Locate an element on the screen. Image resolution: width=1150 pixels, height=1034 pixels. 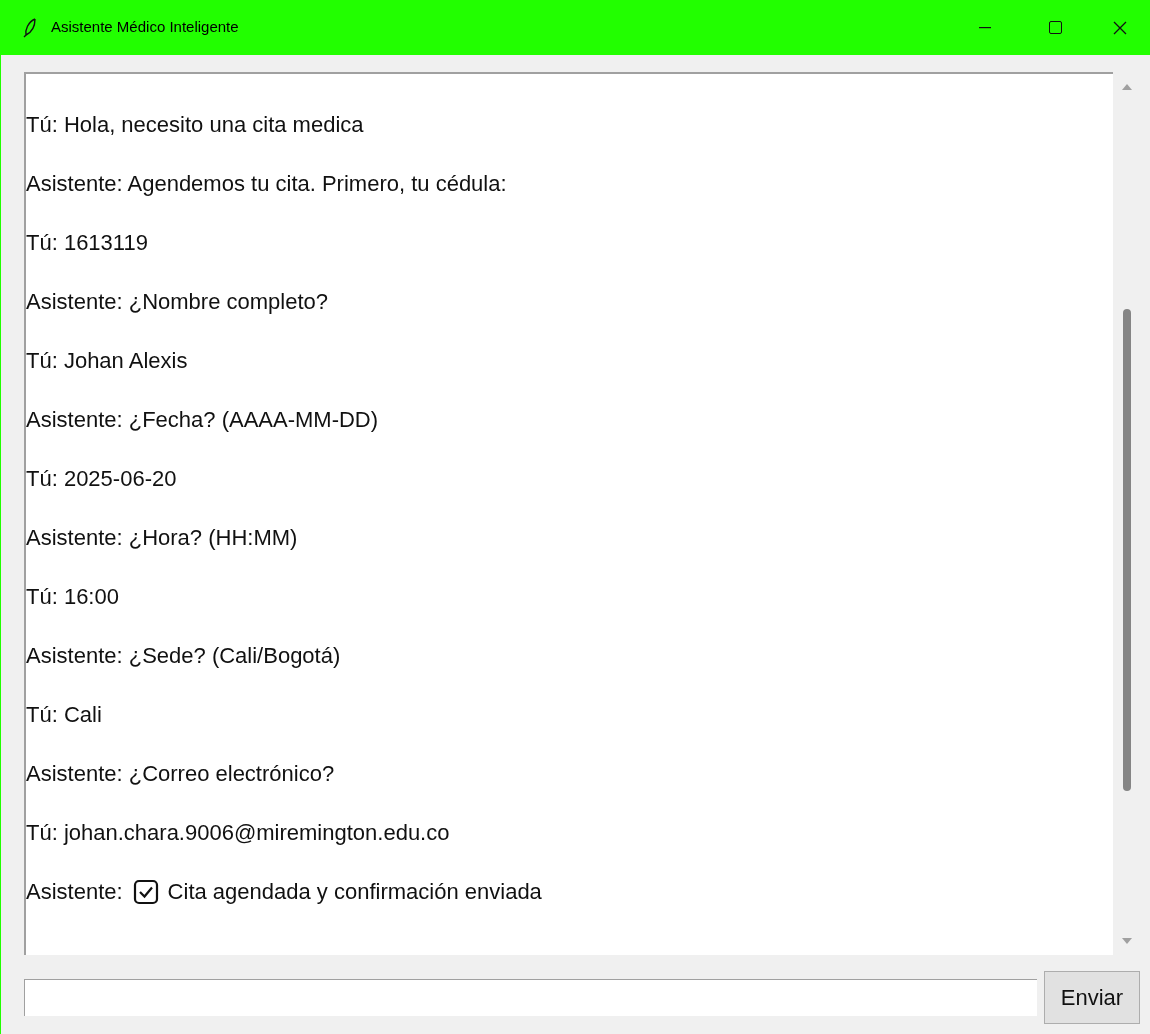
chat-message: Tú: johan.chara.9006@miremington.edu.co is located at coordinates (238, 832).